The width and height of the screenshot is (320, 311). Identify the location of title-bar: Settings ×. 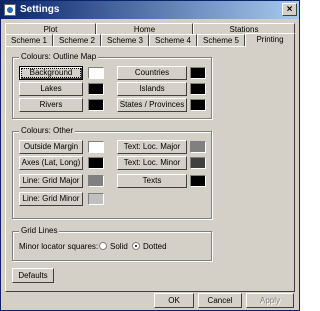
(150, 10).